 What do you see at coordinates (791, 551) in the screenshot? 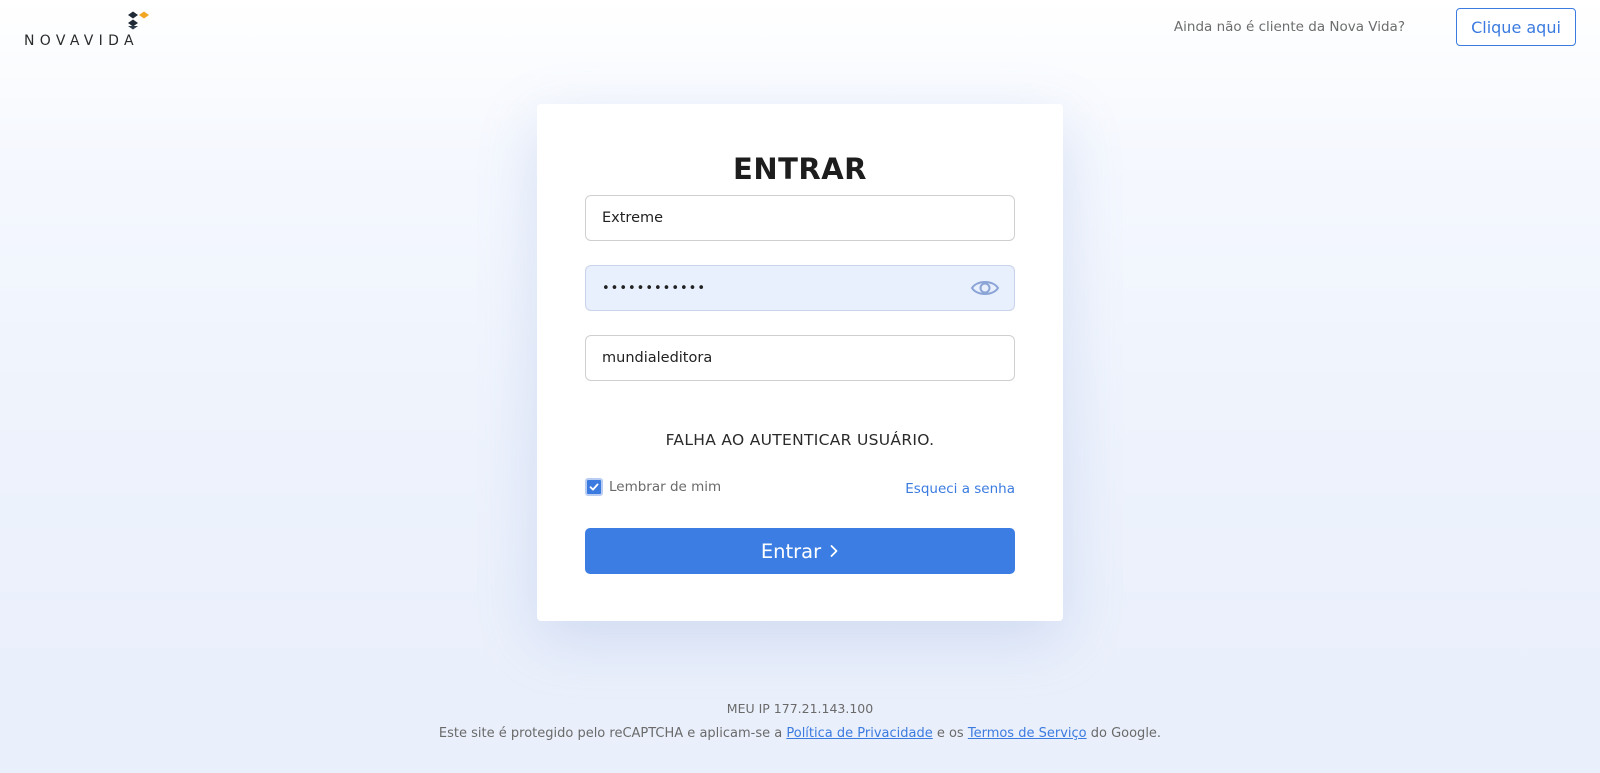
I see `submit-label: Entrar` at bounding box center [791, 551].